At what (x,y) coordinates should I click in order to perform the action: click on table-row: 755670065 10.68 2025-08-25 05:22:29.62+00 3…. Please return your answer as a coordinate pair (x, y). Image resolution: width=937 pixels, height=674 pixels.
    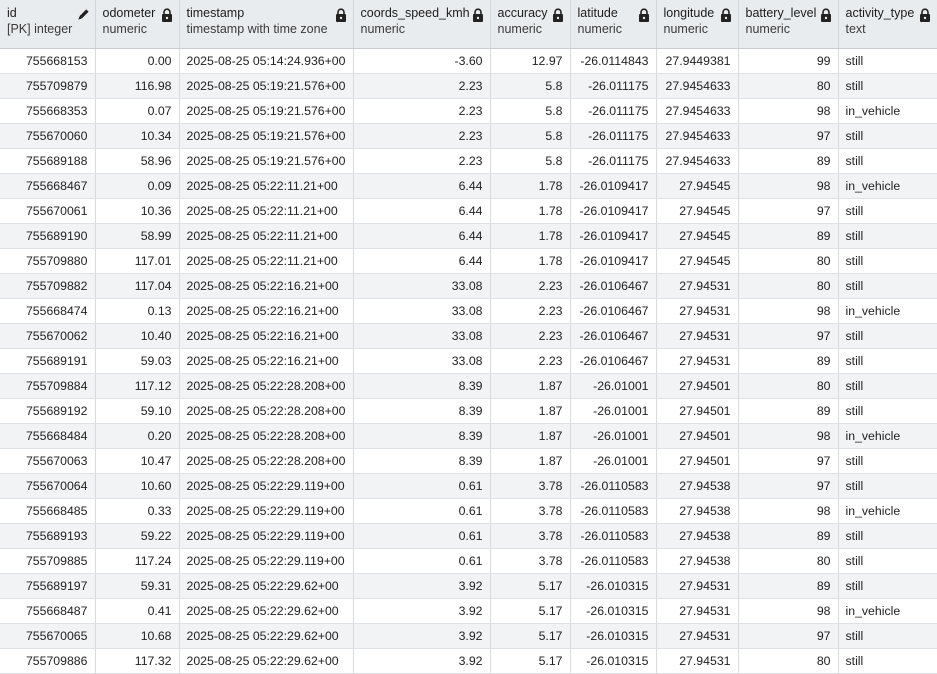
    Looking at the image, I should click on (468, 636).